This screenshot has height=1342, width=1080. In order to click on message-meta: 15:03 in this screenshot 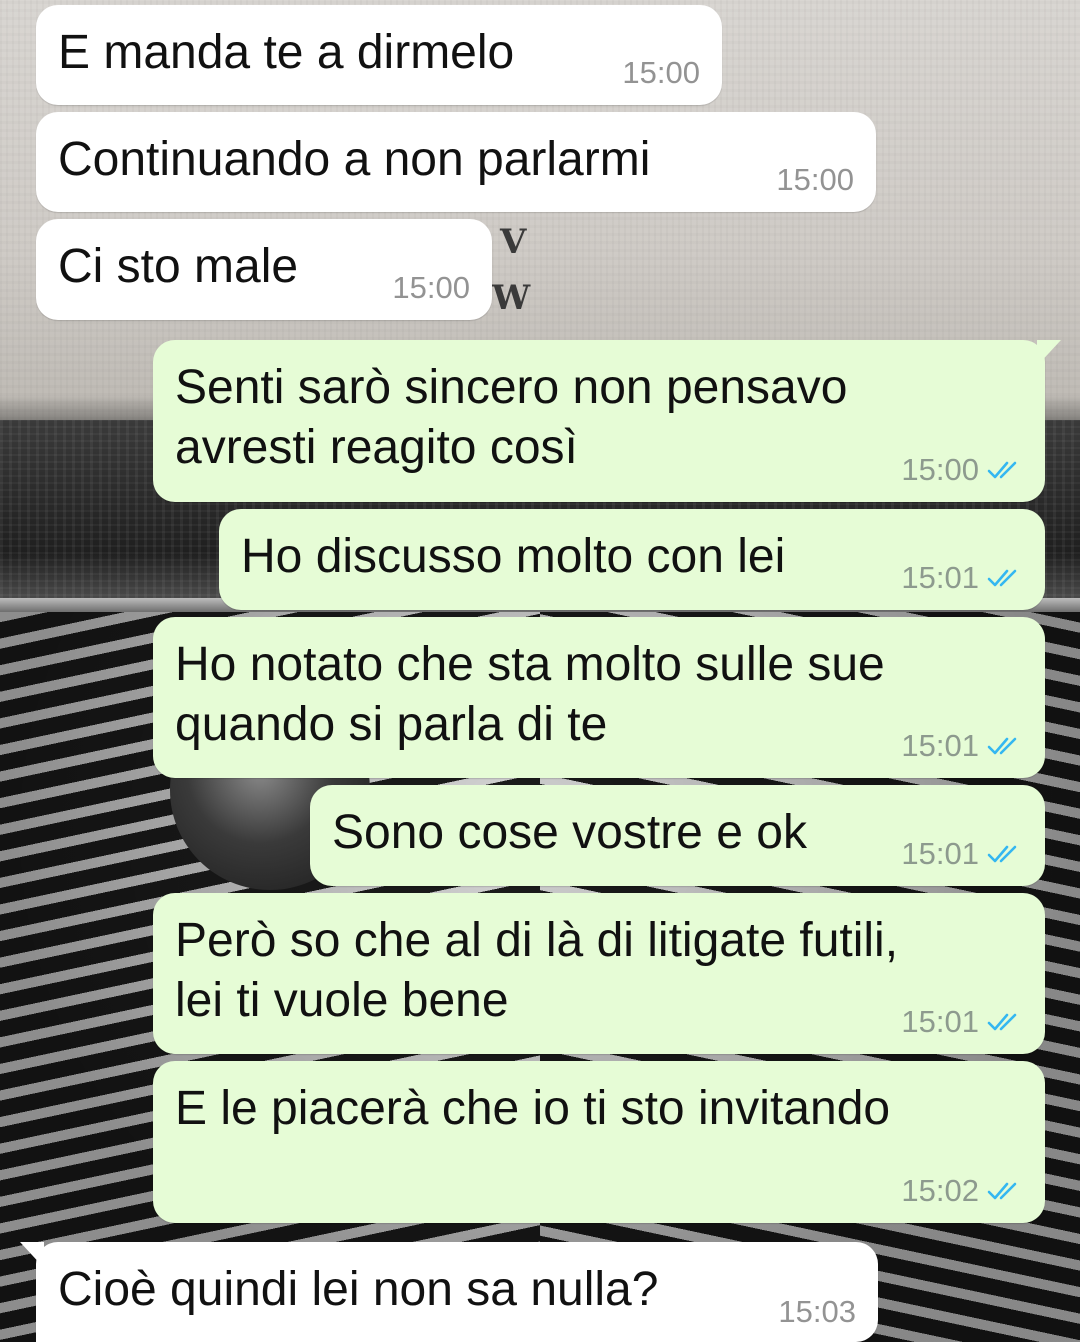, I will do `click(817, 1312)`.